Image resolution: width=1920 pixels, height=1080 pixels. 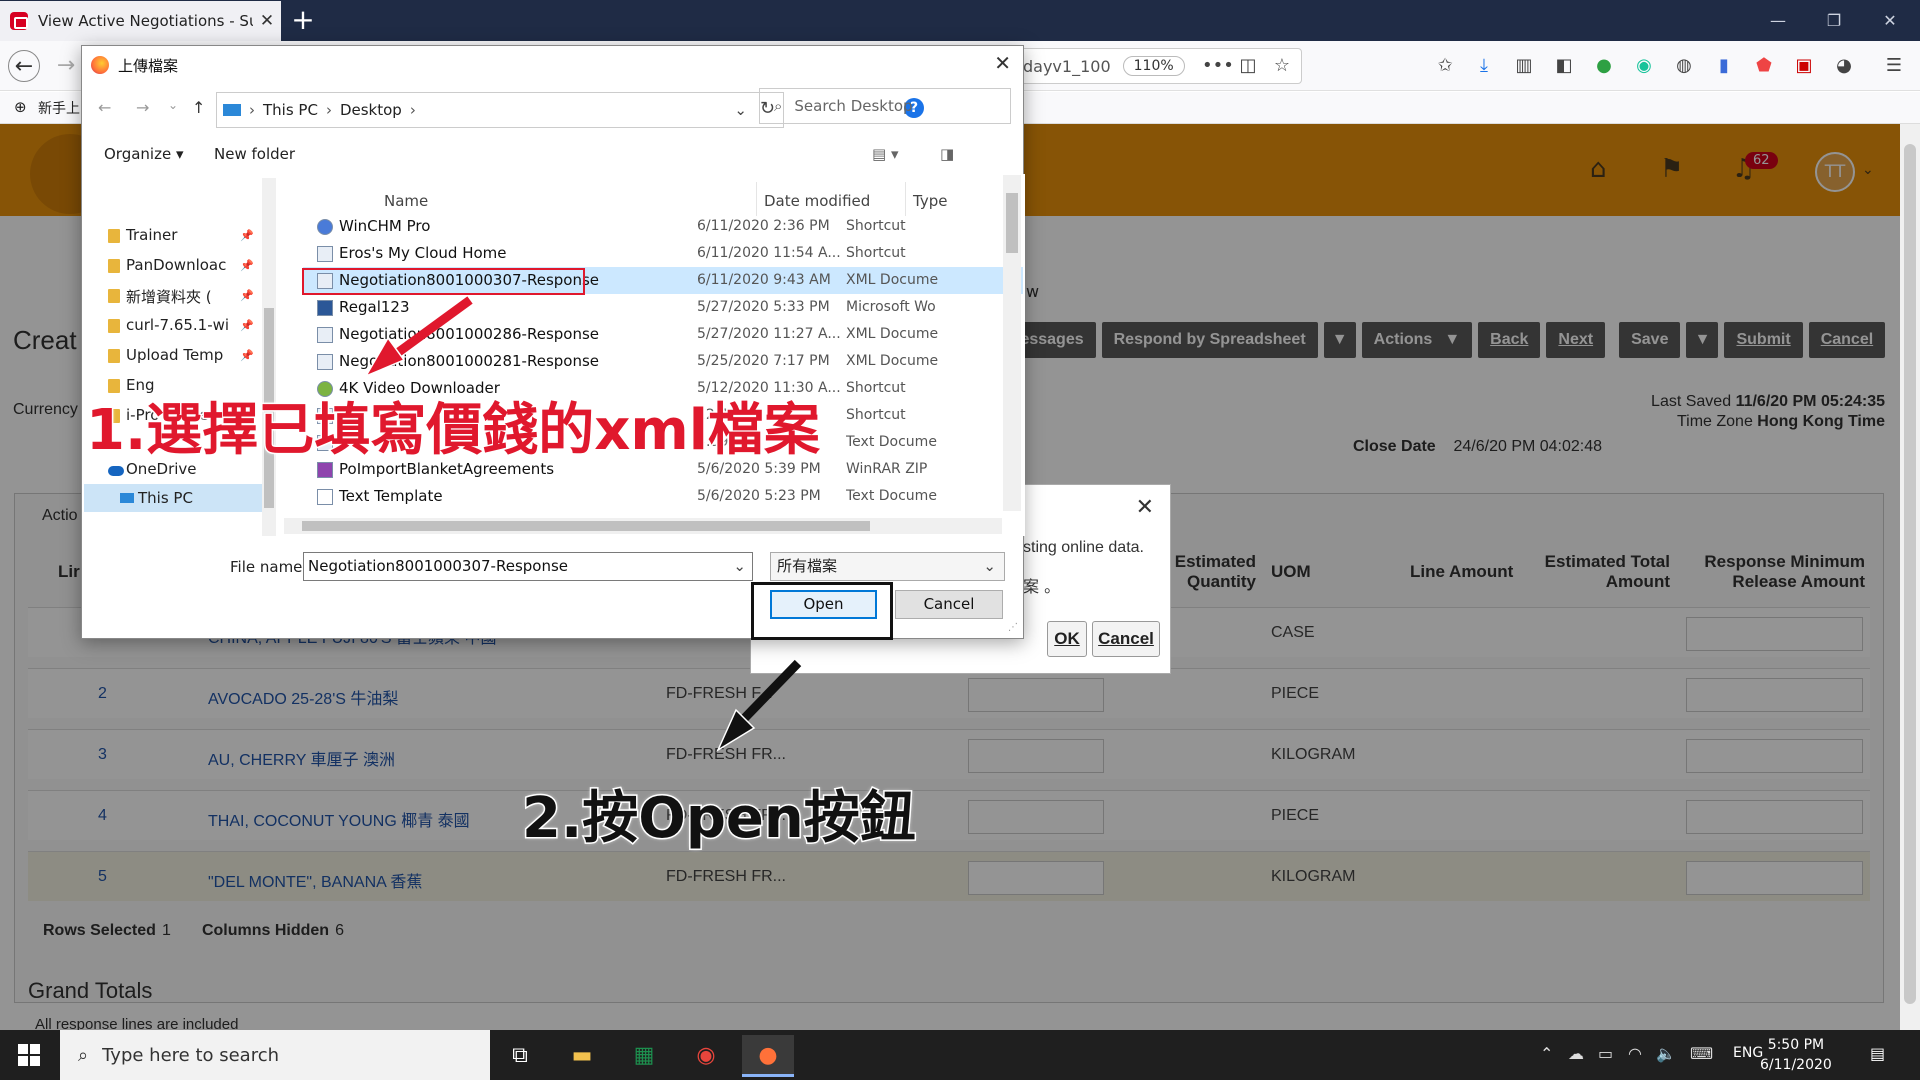 What do you see at coordinates (127, 498) in the screenshot?
I see `computer-icon` at bounding box center [127, 498].